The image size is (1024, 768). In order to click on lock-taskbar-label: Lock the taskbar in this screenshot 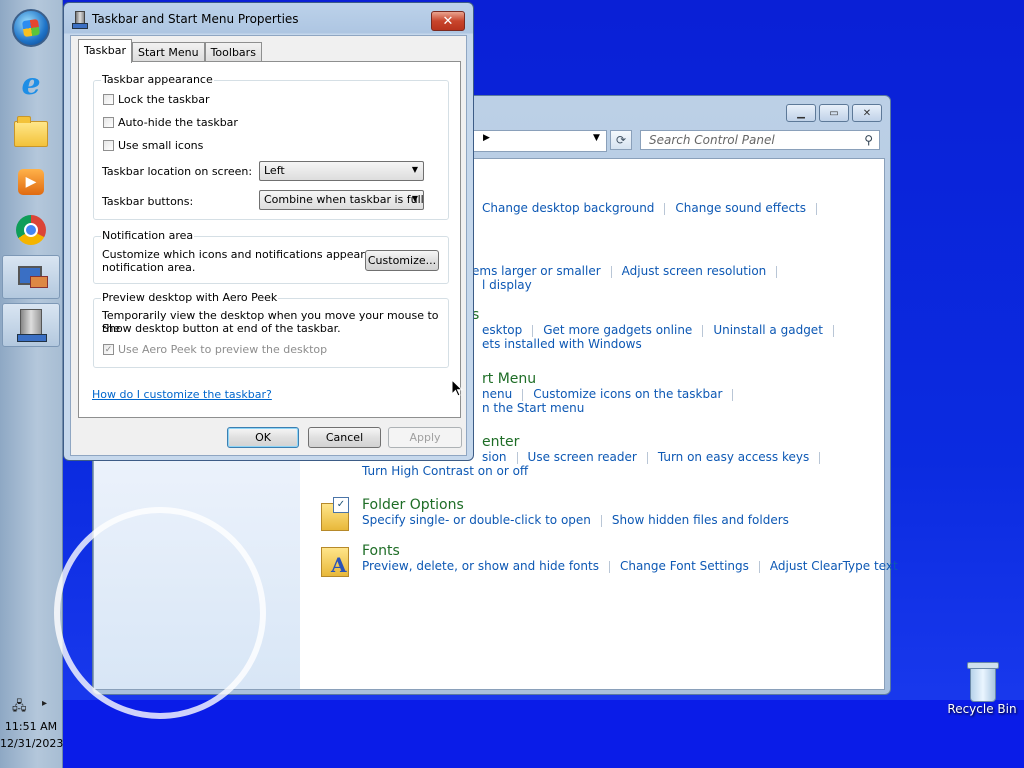, I will do `click(164, 99)`.